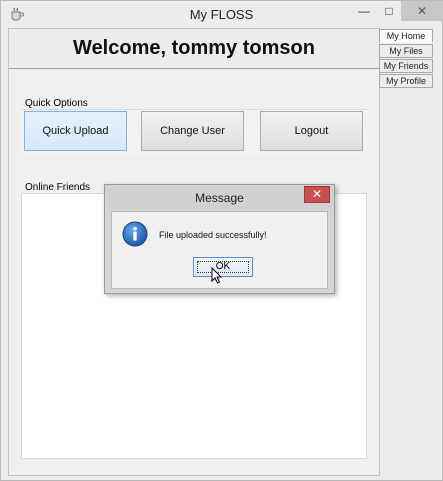 The height and width of the screenshot is (481, 443). I want to click on welcome-title: Welcome, tommy tomson, so click(194, 48).